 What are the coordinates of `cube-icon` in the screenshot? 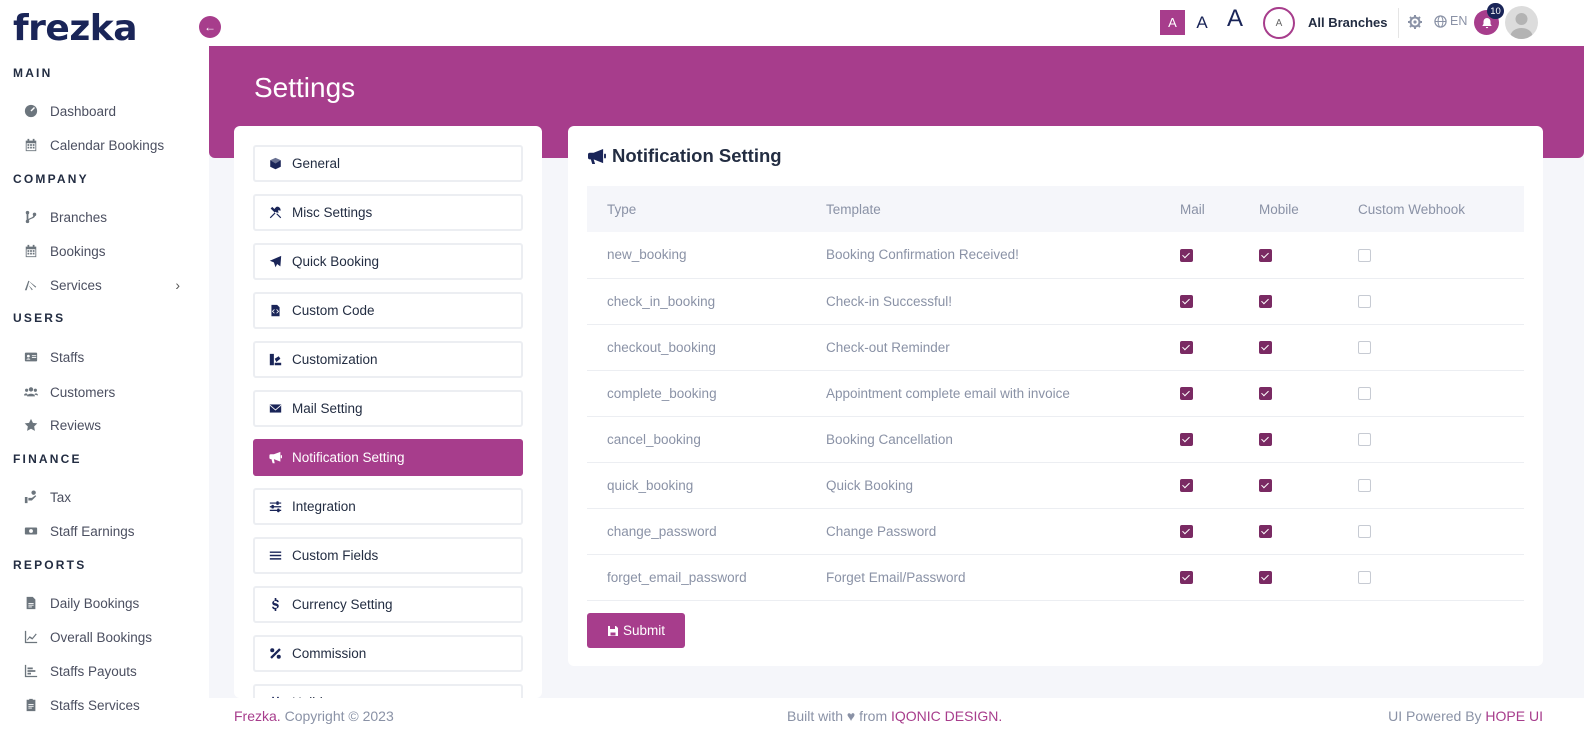 It's located at (275, 163).